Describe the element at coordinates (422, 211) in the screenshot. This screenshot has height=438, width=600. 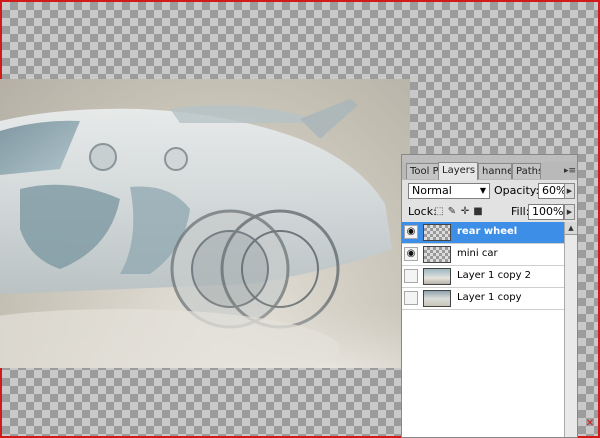
I see `lock-label: Lock:` at that location.